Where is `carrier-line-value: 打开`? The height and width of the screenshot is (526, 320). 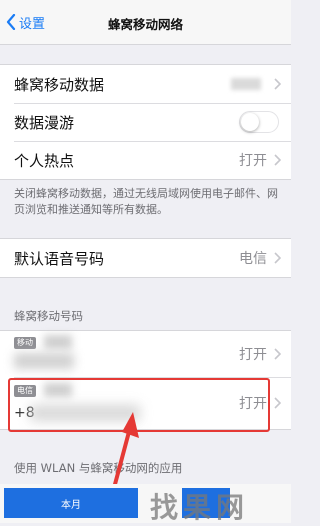
carrier-line-value: 打开 is located at coordinates (253, 355).